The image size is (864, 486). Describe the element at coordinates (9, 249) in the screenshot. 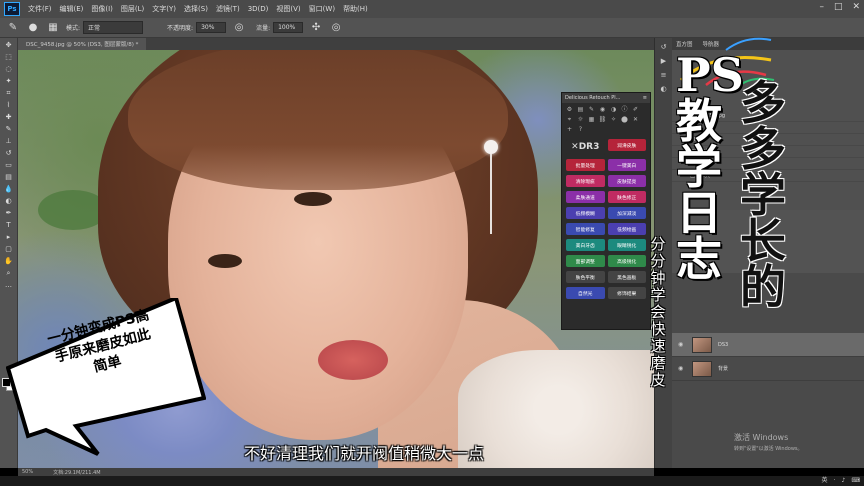

I see `shape-tool-icon: ▢` at that location.